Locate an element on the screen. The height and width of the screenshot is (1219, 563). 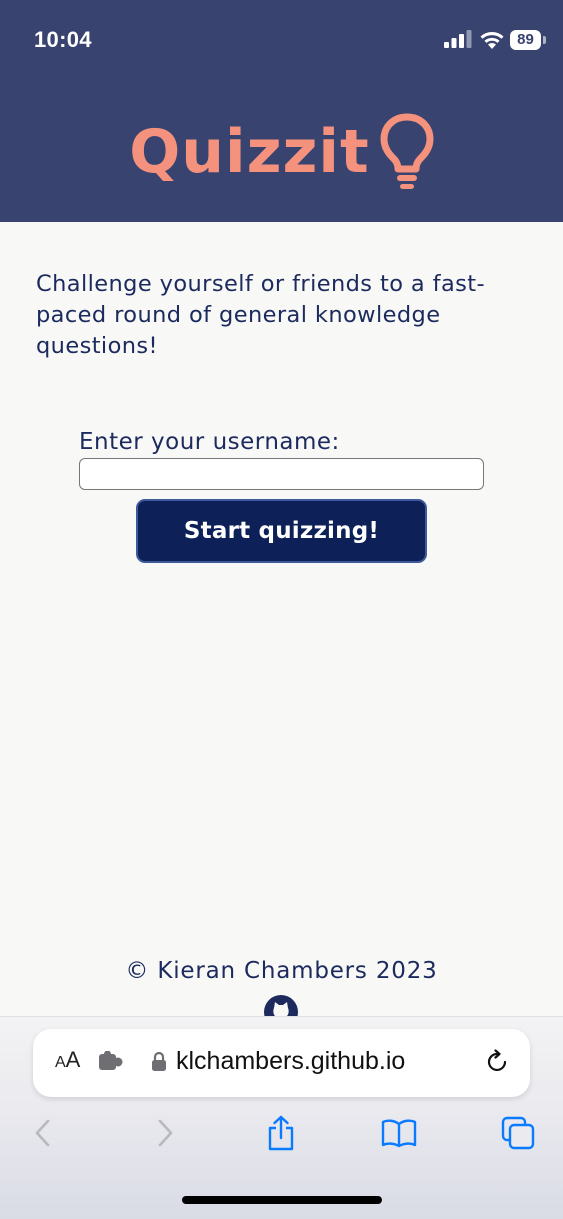
extension-icon is located at coordinates (111, 1062).